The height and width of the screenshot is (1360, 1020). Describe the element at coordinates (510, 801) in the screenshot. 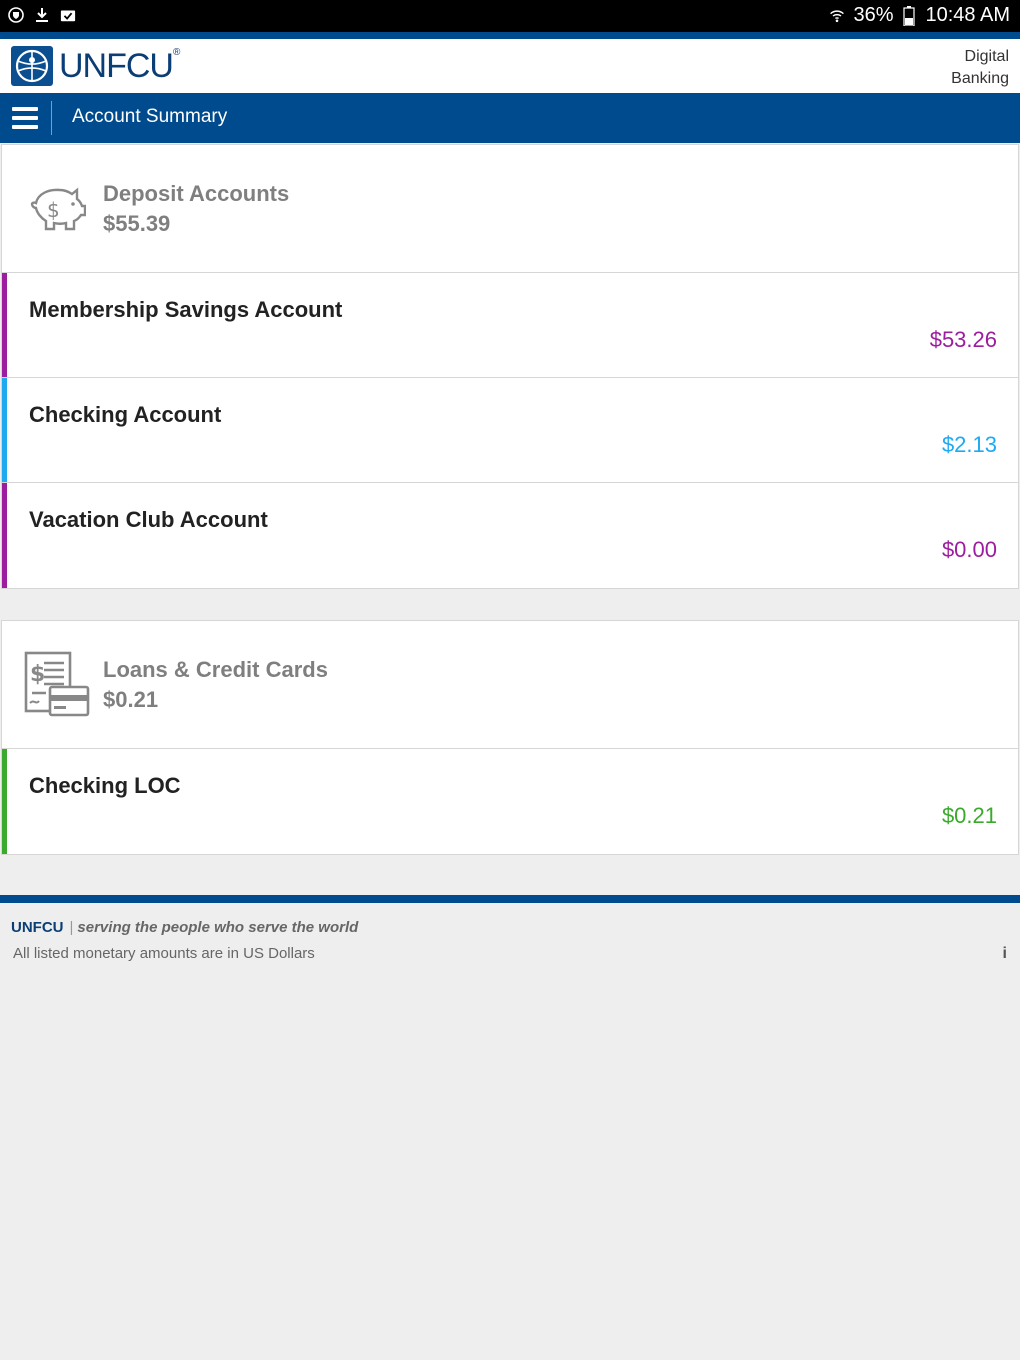

I see `account-row-checking-loc: Checking LOC $0.21` at that location.